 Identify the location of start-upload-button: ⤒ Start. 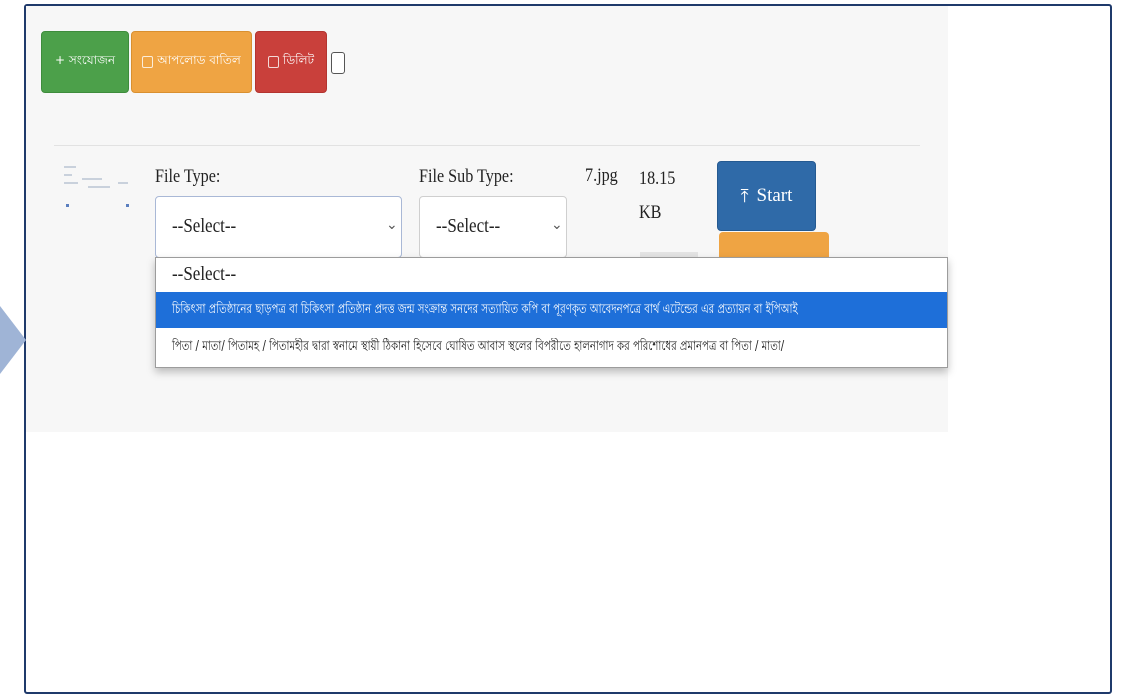
(766, 196).